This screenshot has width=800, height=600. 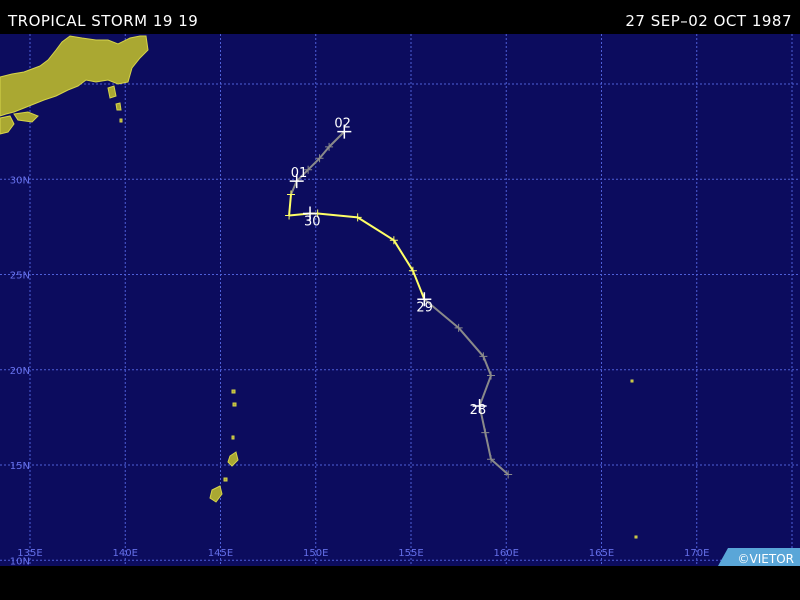 I want to click on header-bar: TROPICAL STORM 19 19 27 SEP–02 OCT 1987, so click(x=400, y=17).